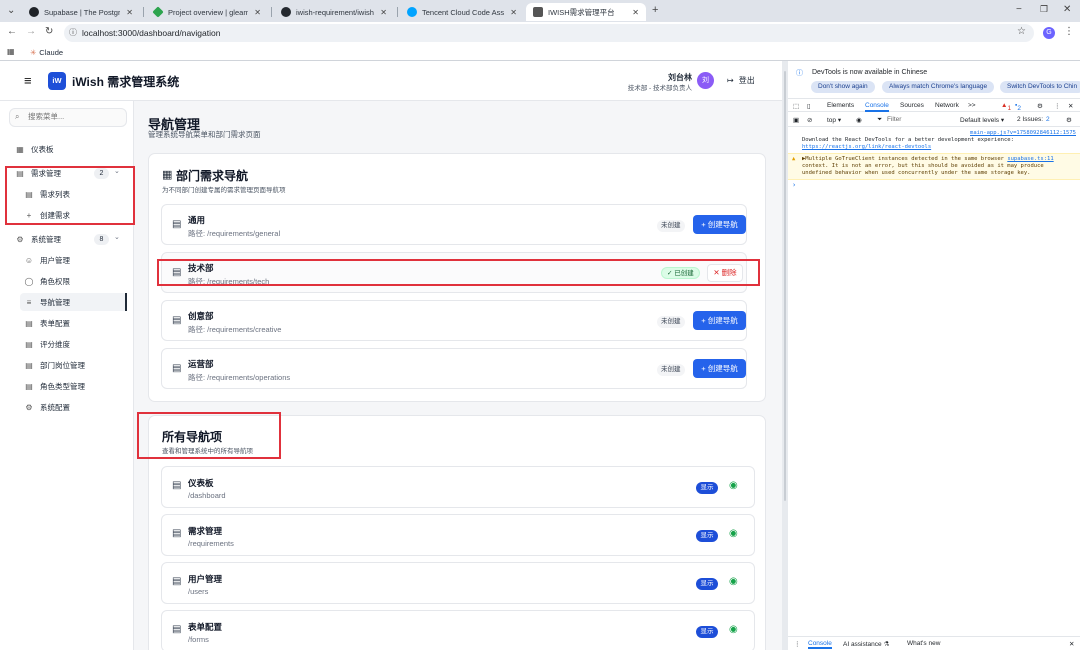  Describe the element at coordinates (894, 119) in the screenshot. I see `filter-input: Filter` at that location.